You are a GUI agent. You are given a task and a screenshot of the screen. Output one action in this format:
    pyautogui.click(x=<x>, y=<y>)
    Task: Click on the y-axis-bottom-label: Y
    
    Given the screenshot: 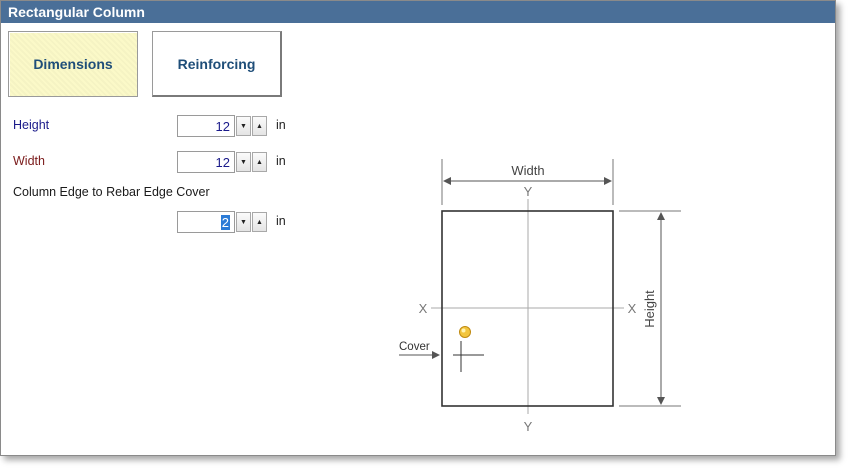 What is the action you would take?
    pyautogui.click(x=528, y=426)
    